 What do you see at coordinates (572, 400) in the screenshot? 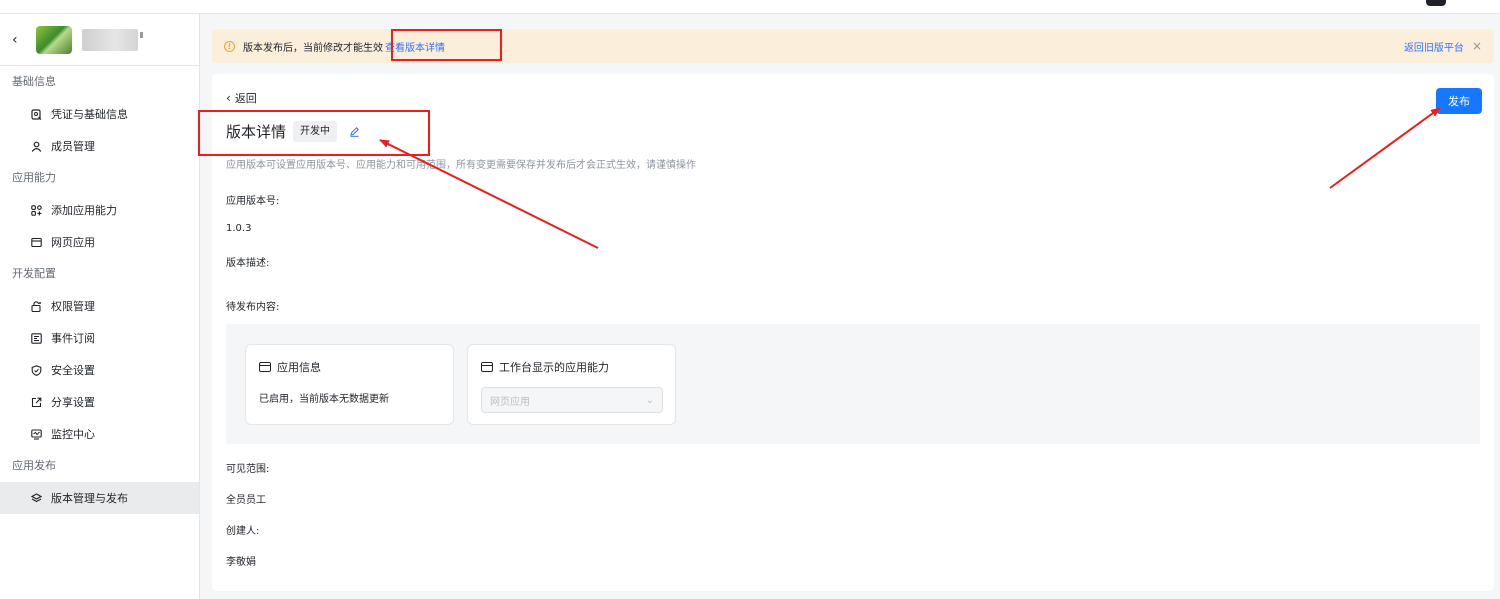
I see `capability-select: 网页应用 ⌄` at bounding box center [572, 400].